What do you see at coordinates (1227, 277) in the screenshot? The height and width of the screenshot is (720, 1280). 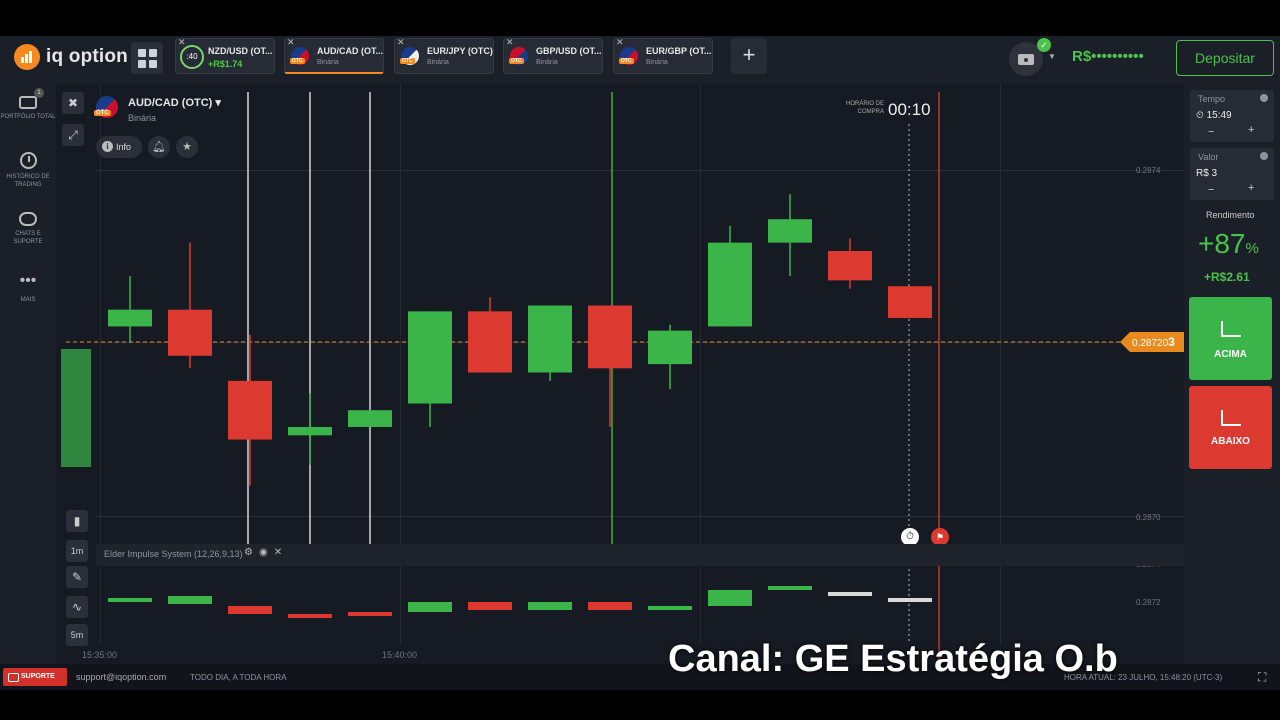 I see `yield-gain: +R$2.61` at bounding box center [1227, 277].